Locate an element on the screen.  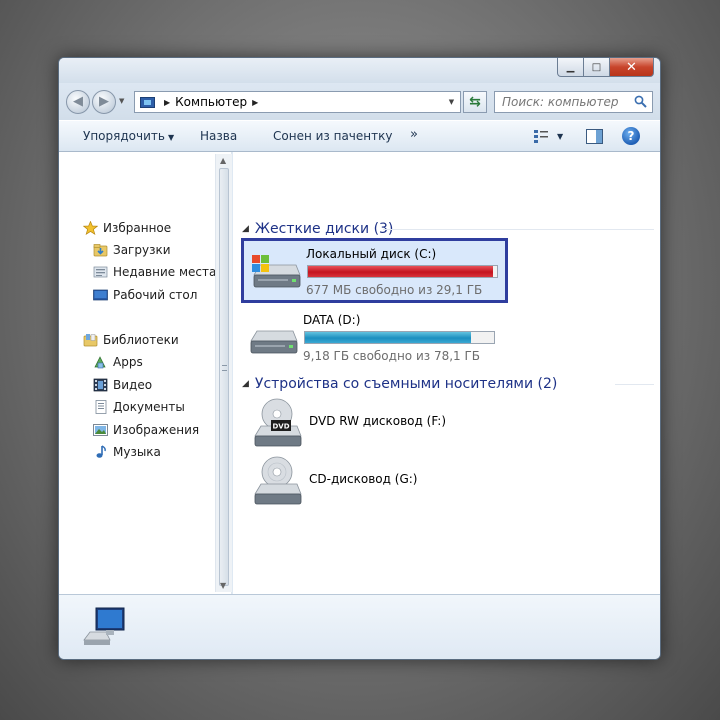
recent-places-icon is located at coordinates (100, 272).